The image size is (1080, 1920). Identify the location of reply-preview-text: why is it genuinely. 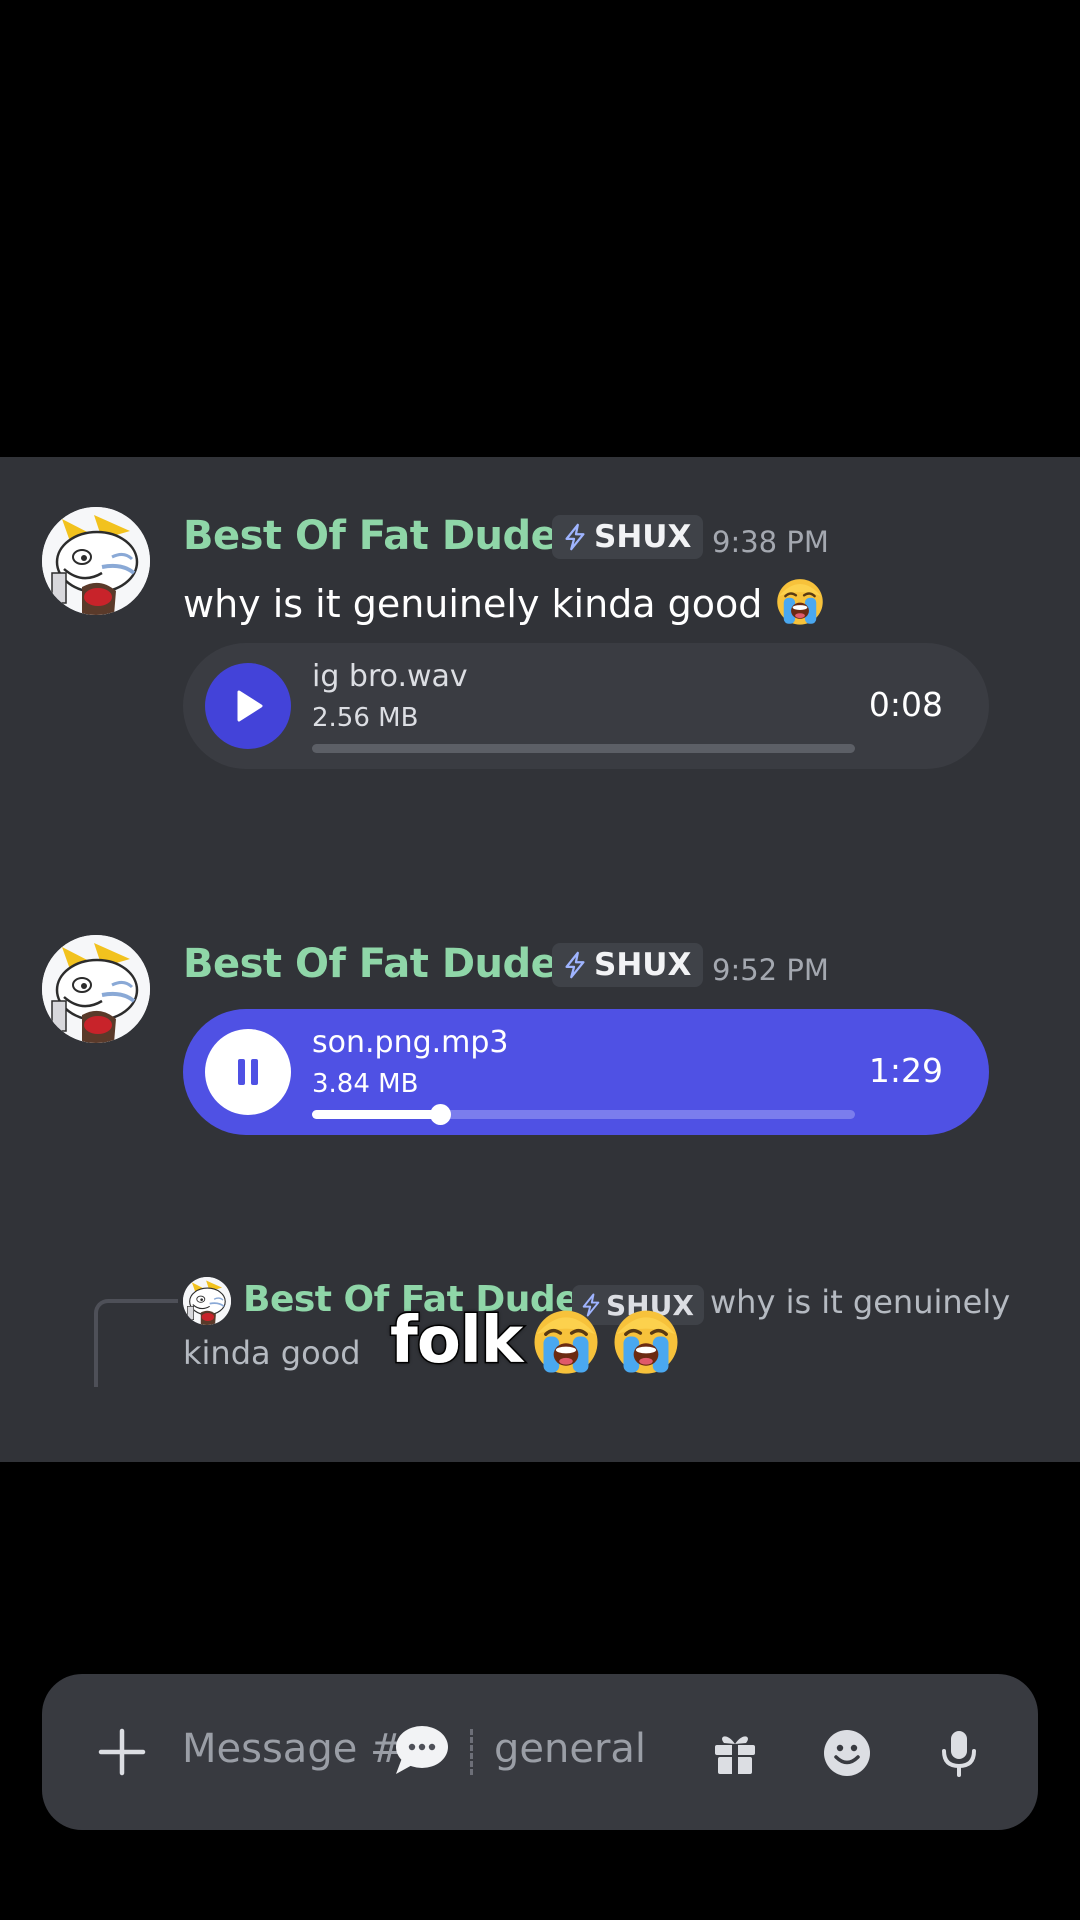
(860, 1302).